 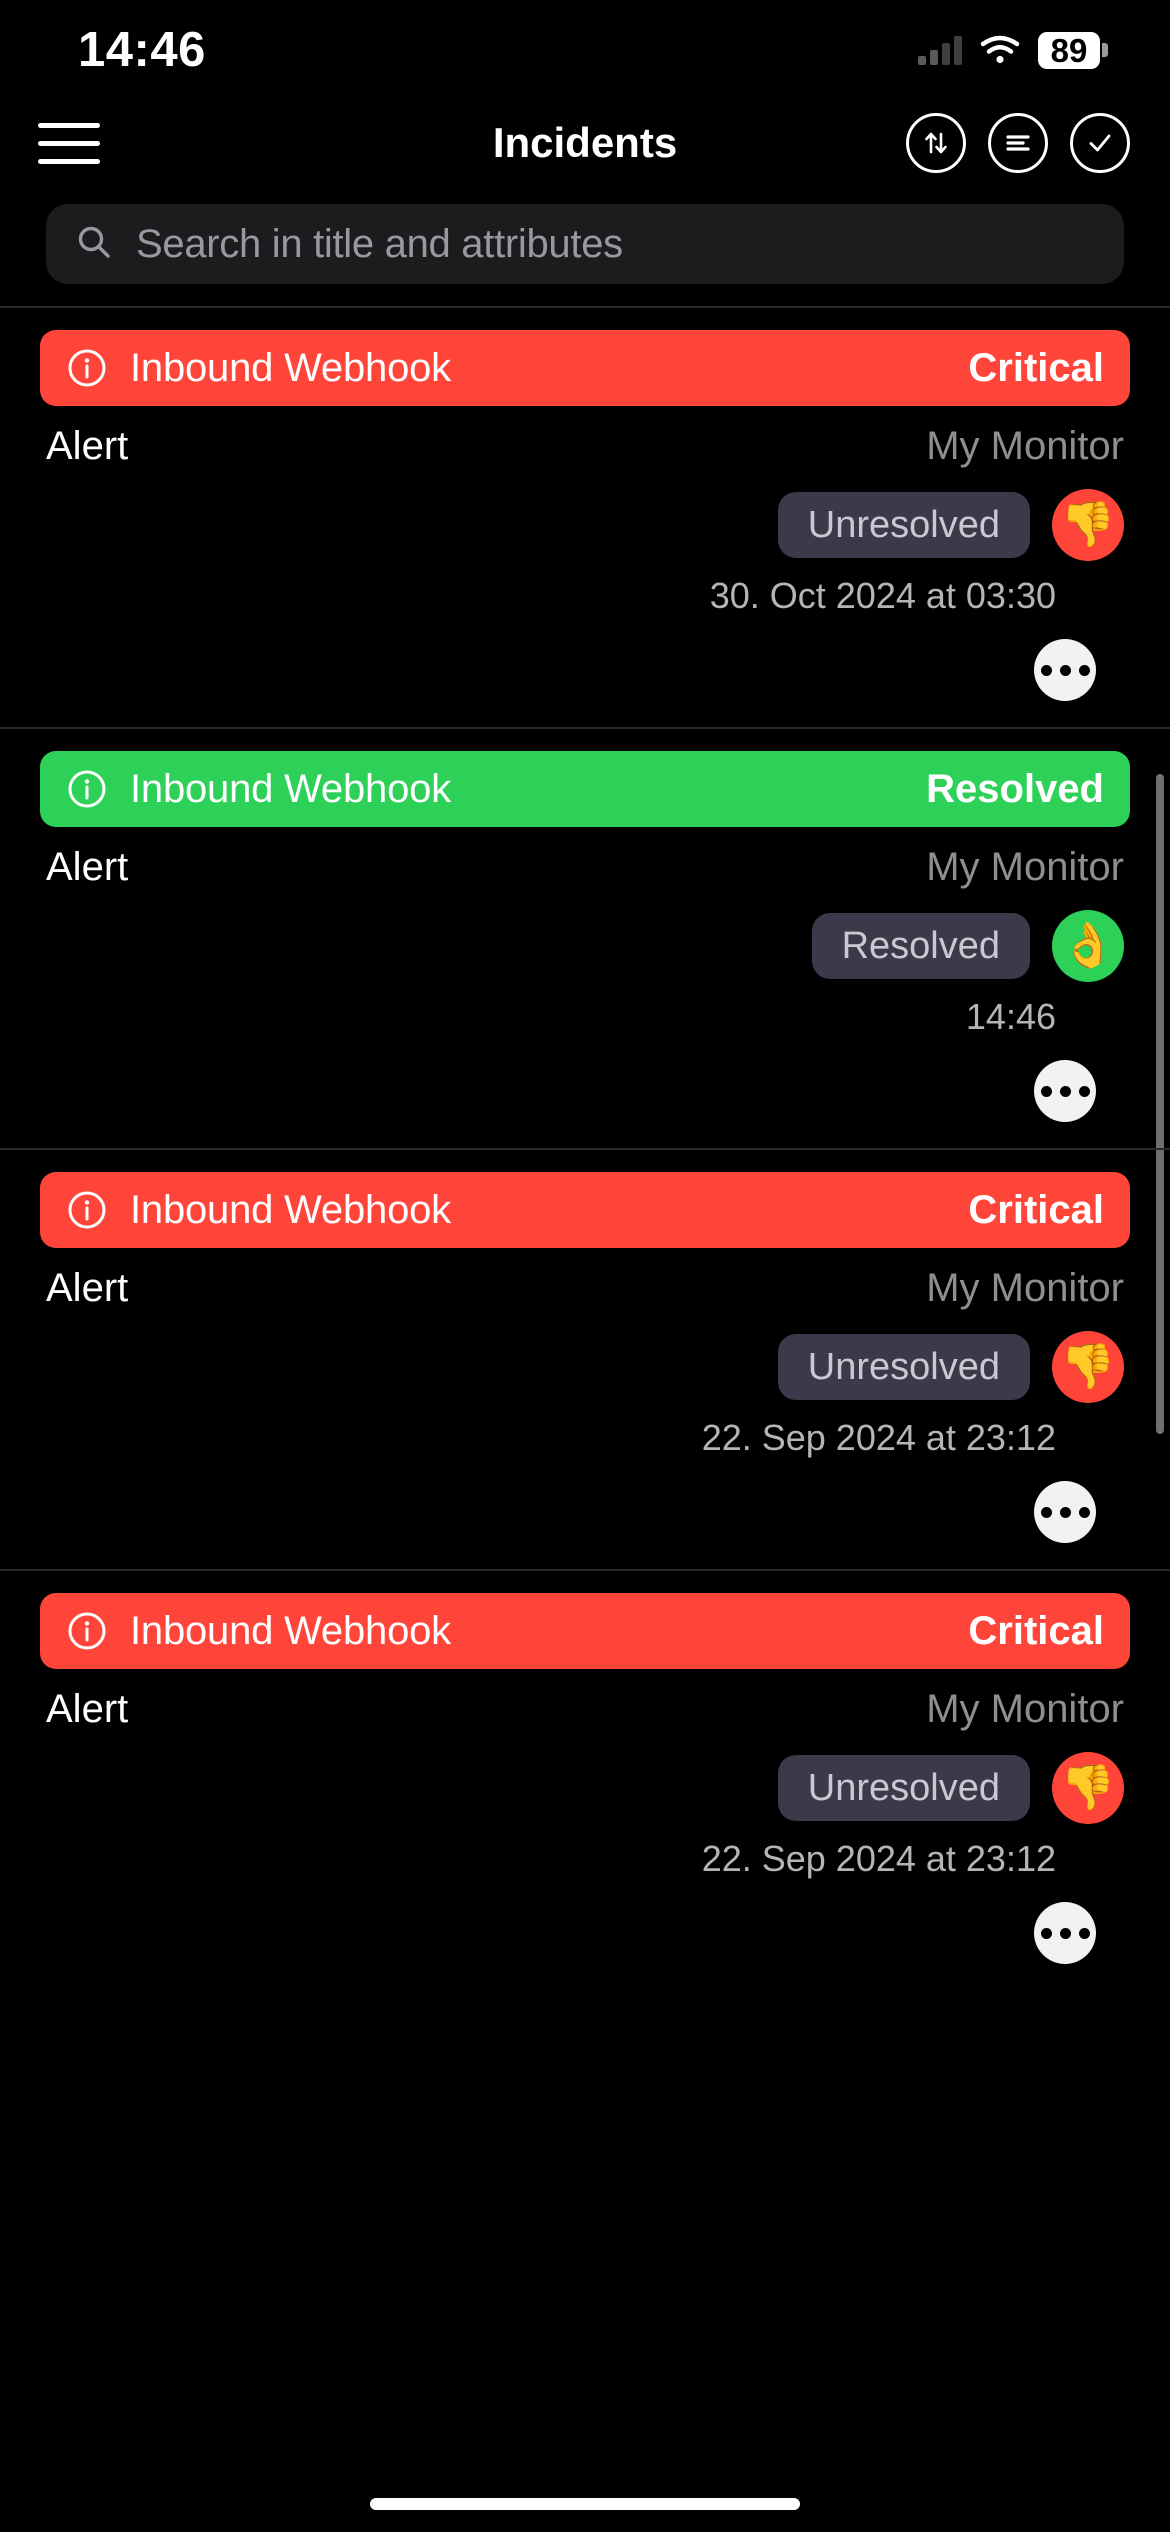 What do you see at coordinates (379, 243) in the screenshot?
I see `search-placeholder-text: Search in title and attributes` at bounding box center [379, 243].